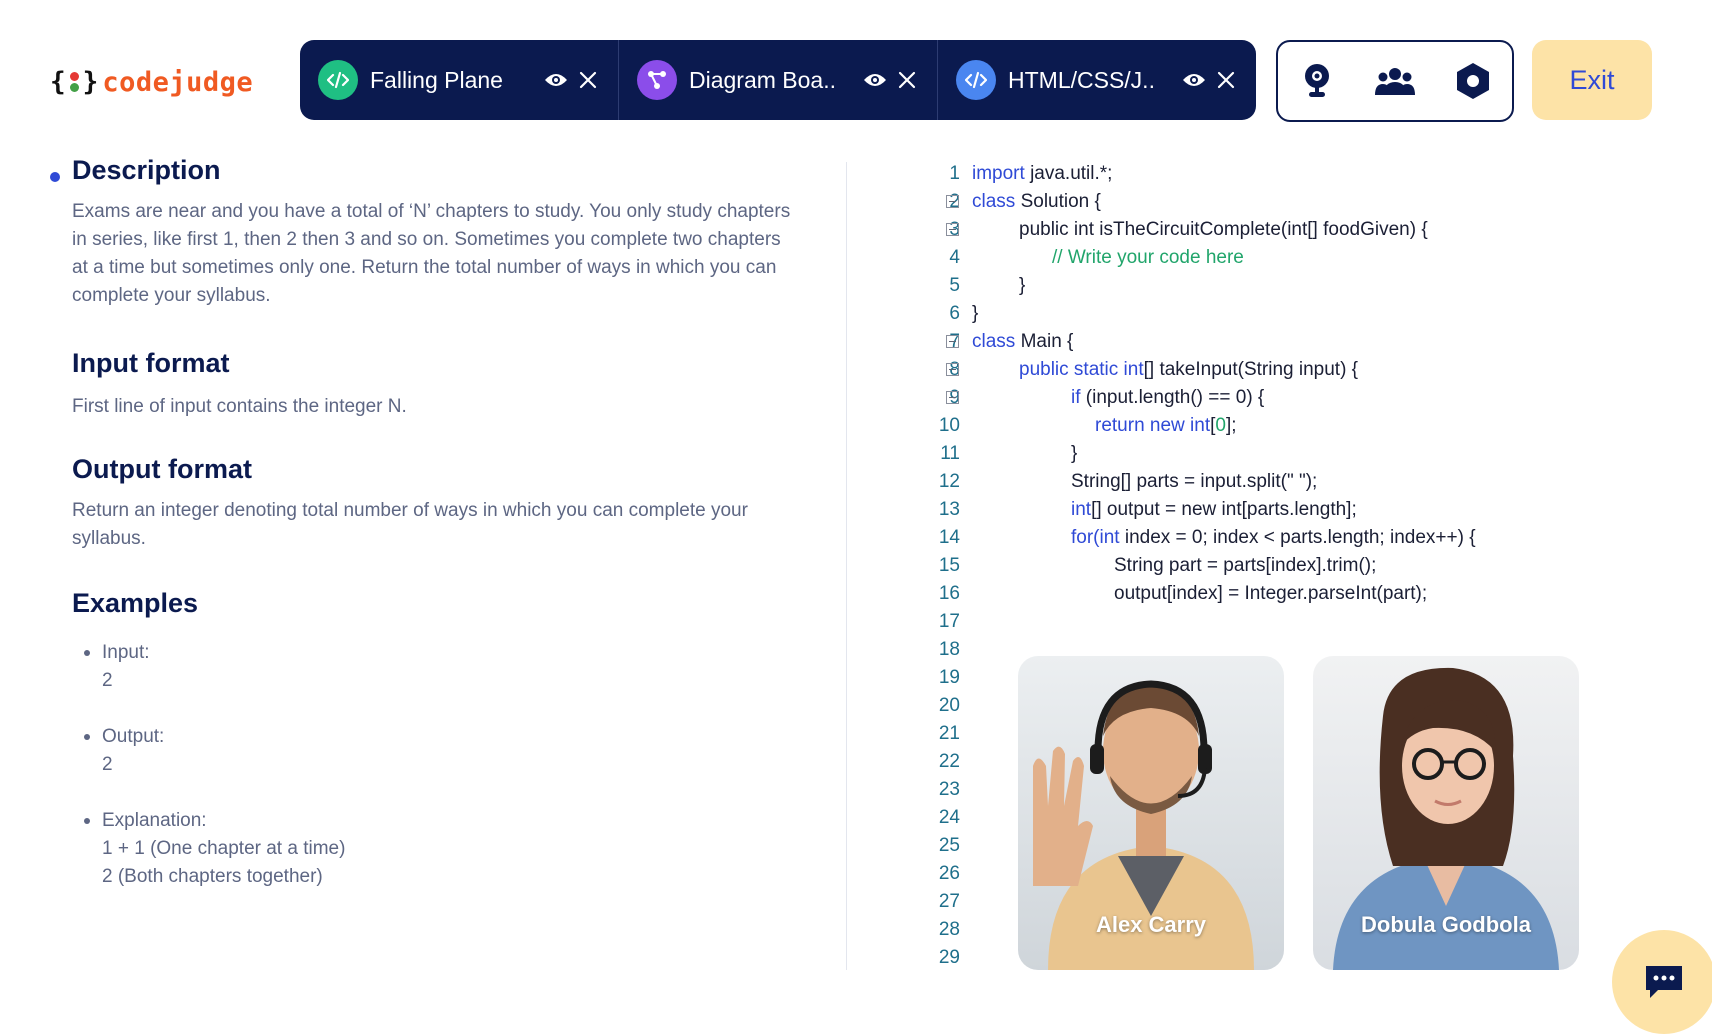  What do you see at coordinates (1592, 80) in the screenshot?
I see `exit-button: Exit` at bounding box center [1592, 80].